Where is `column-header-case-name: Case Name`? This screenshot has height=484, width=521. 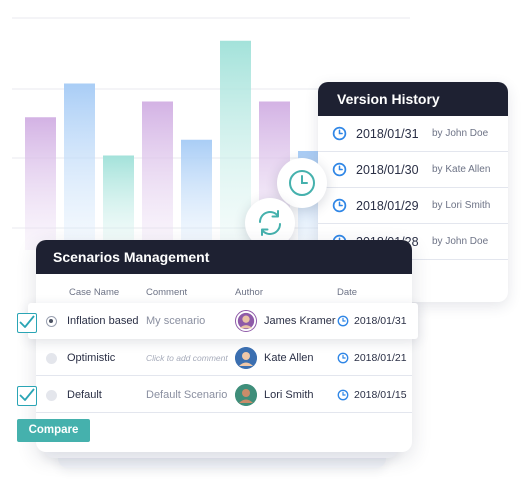 column-header-case-name: Case Name is located at coordinates (94, 292).